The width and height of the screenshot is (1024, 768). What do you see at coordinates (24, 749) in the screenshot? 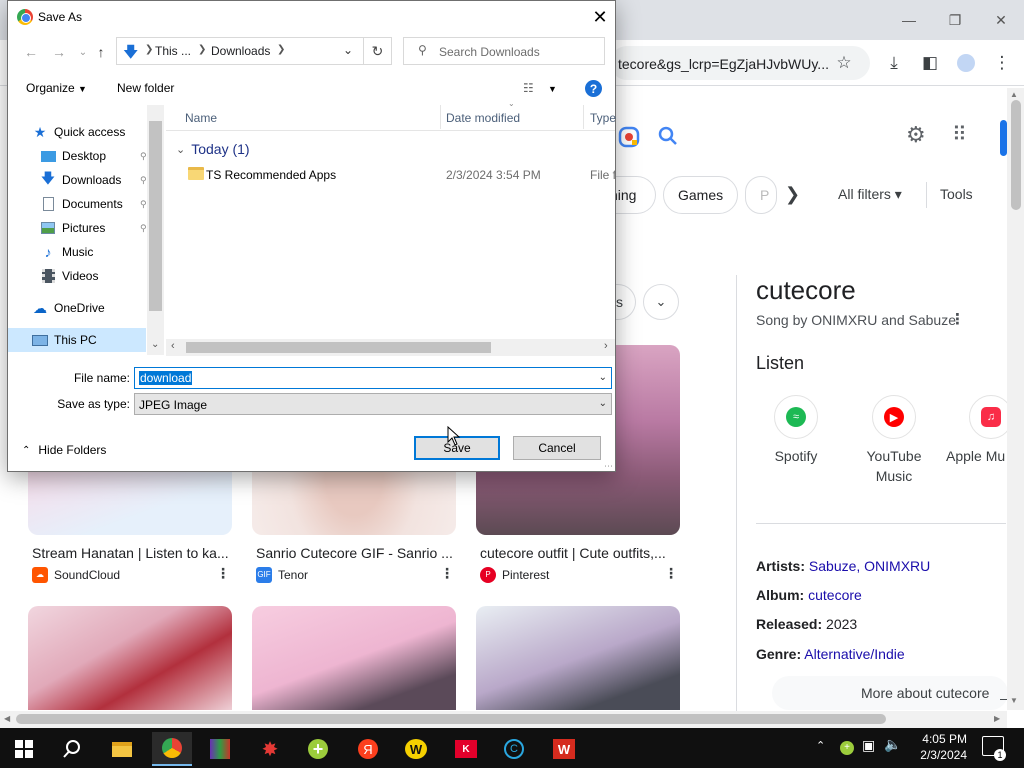
I see `windows-start-icon` at bounding box center [24, 749].